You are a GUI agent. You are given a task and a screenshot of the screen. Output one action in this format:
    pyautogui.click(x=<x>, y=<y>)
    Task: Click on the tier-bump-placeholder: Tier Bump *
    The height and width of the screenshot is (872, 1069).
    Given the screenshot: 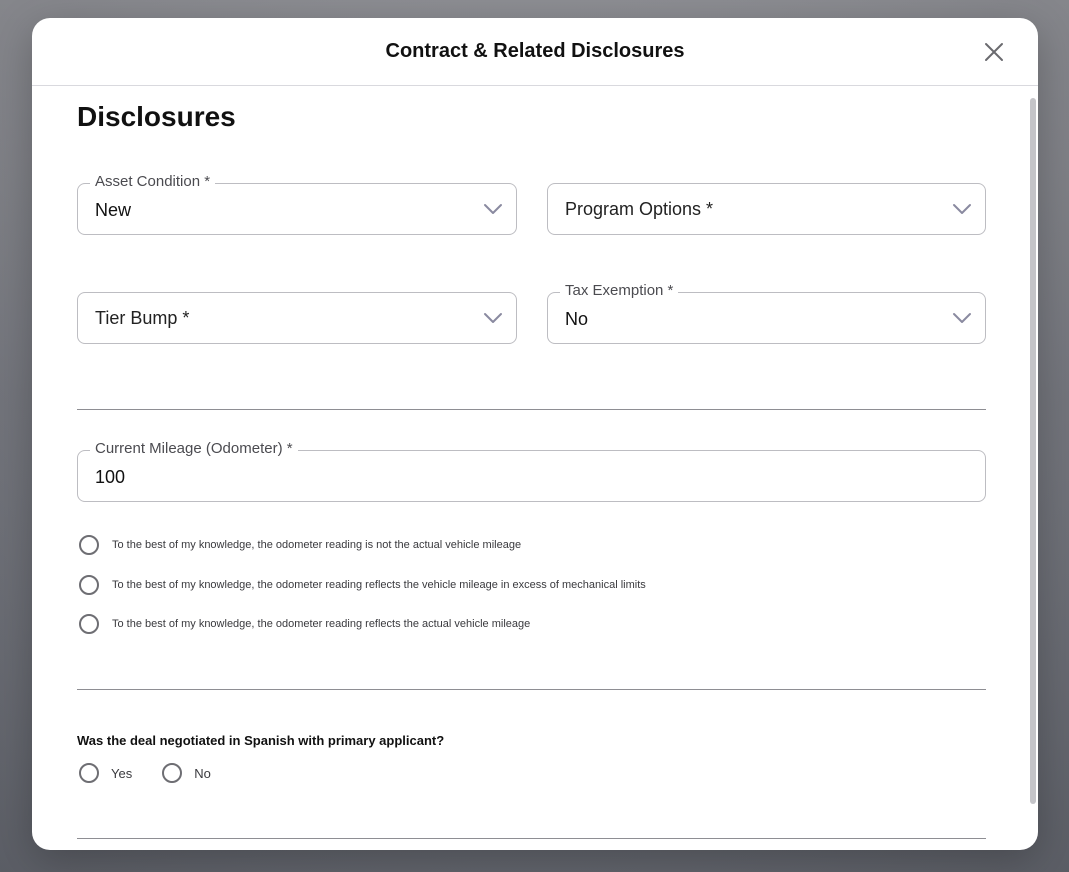 What is the action you would take?
    pyautogui.click(x=142, y=318)
    